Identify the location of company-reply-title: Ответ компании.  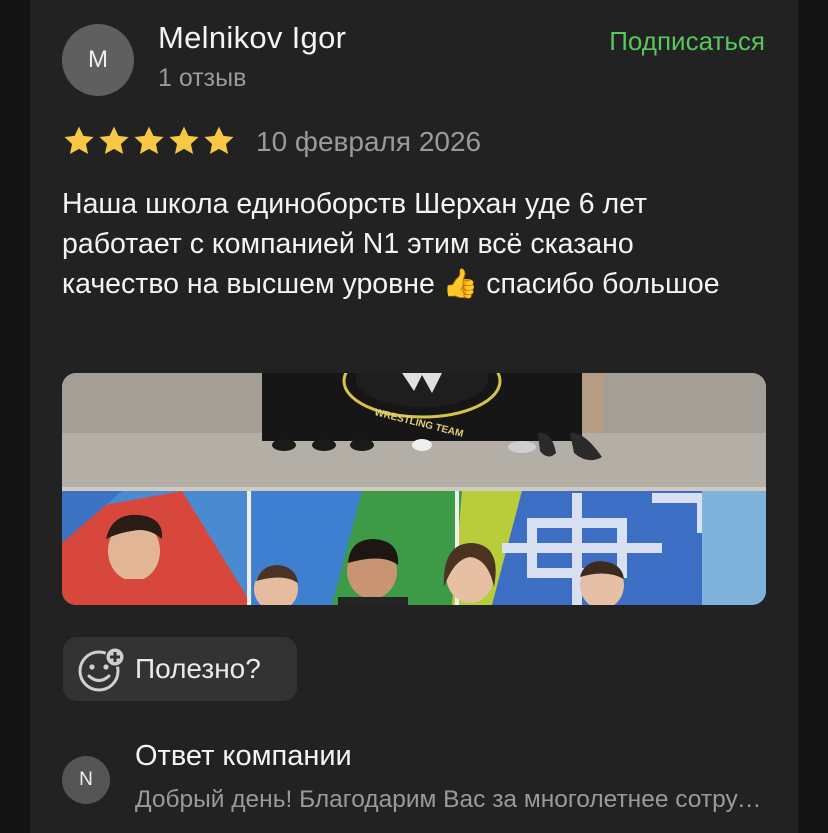
(243, 756).